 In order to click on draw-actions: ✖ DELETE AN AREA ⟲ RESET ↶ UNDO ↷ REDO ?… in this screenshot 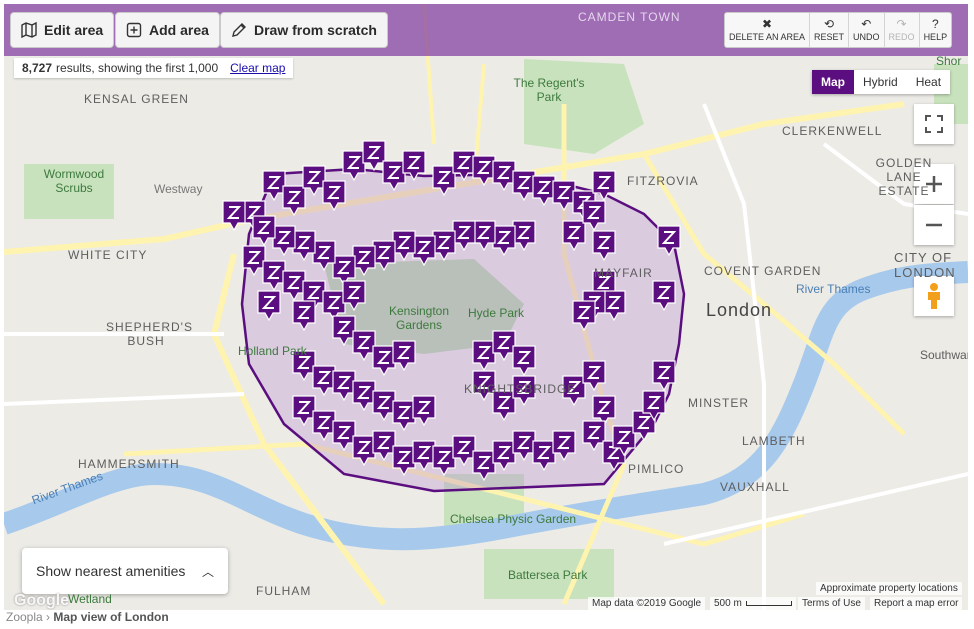, I will do `click(838, 30)`.